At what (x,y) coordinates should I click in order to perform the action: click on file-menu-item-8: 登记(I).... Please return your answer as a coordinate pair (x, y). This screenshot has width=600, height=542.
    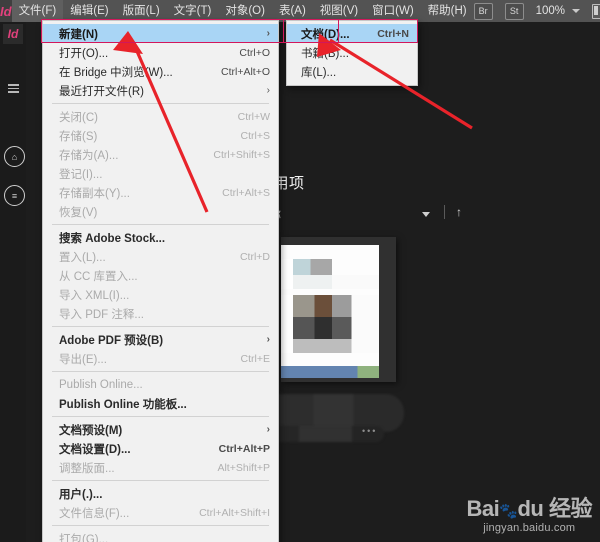
    Looking at the image, I should click on (160, 173).